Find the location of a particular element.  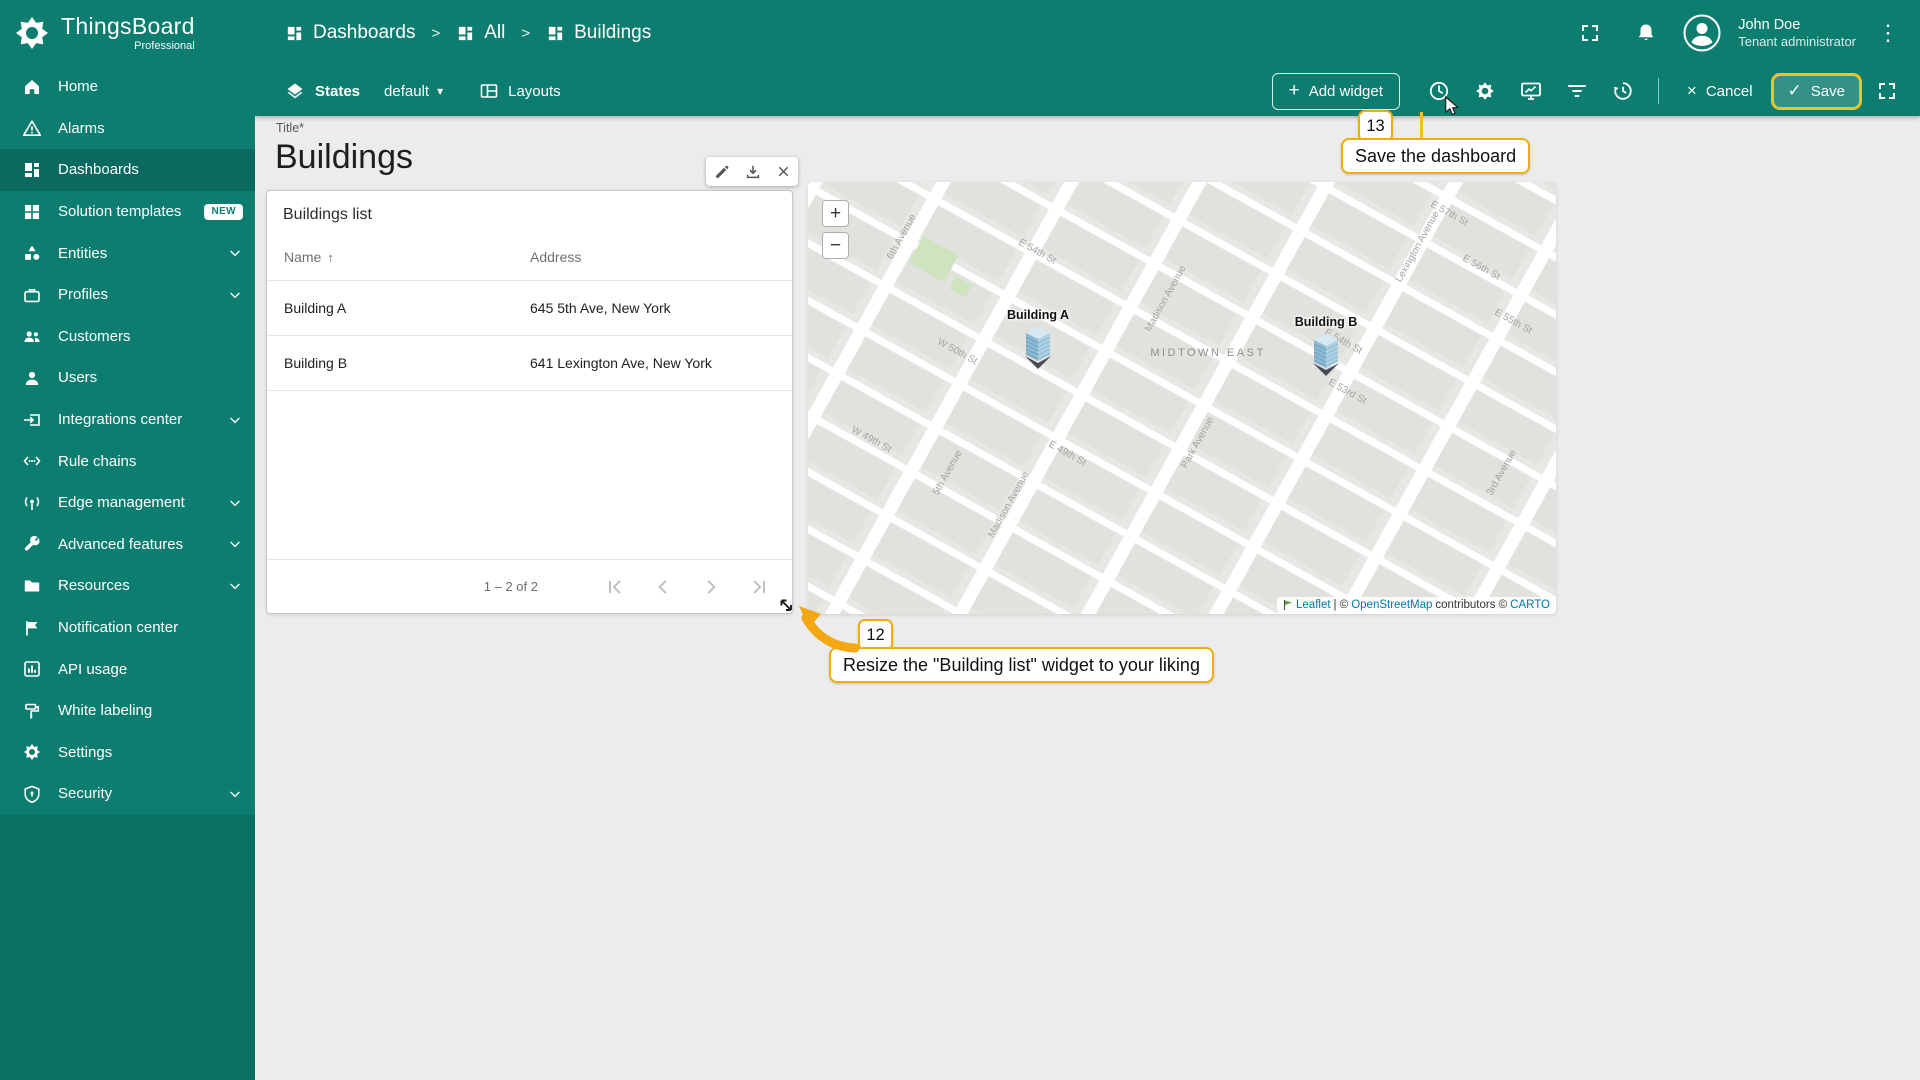

sidebar-item-alarms: Alarms is located at coordinates (127, 129).